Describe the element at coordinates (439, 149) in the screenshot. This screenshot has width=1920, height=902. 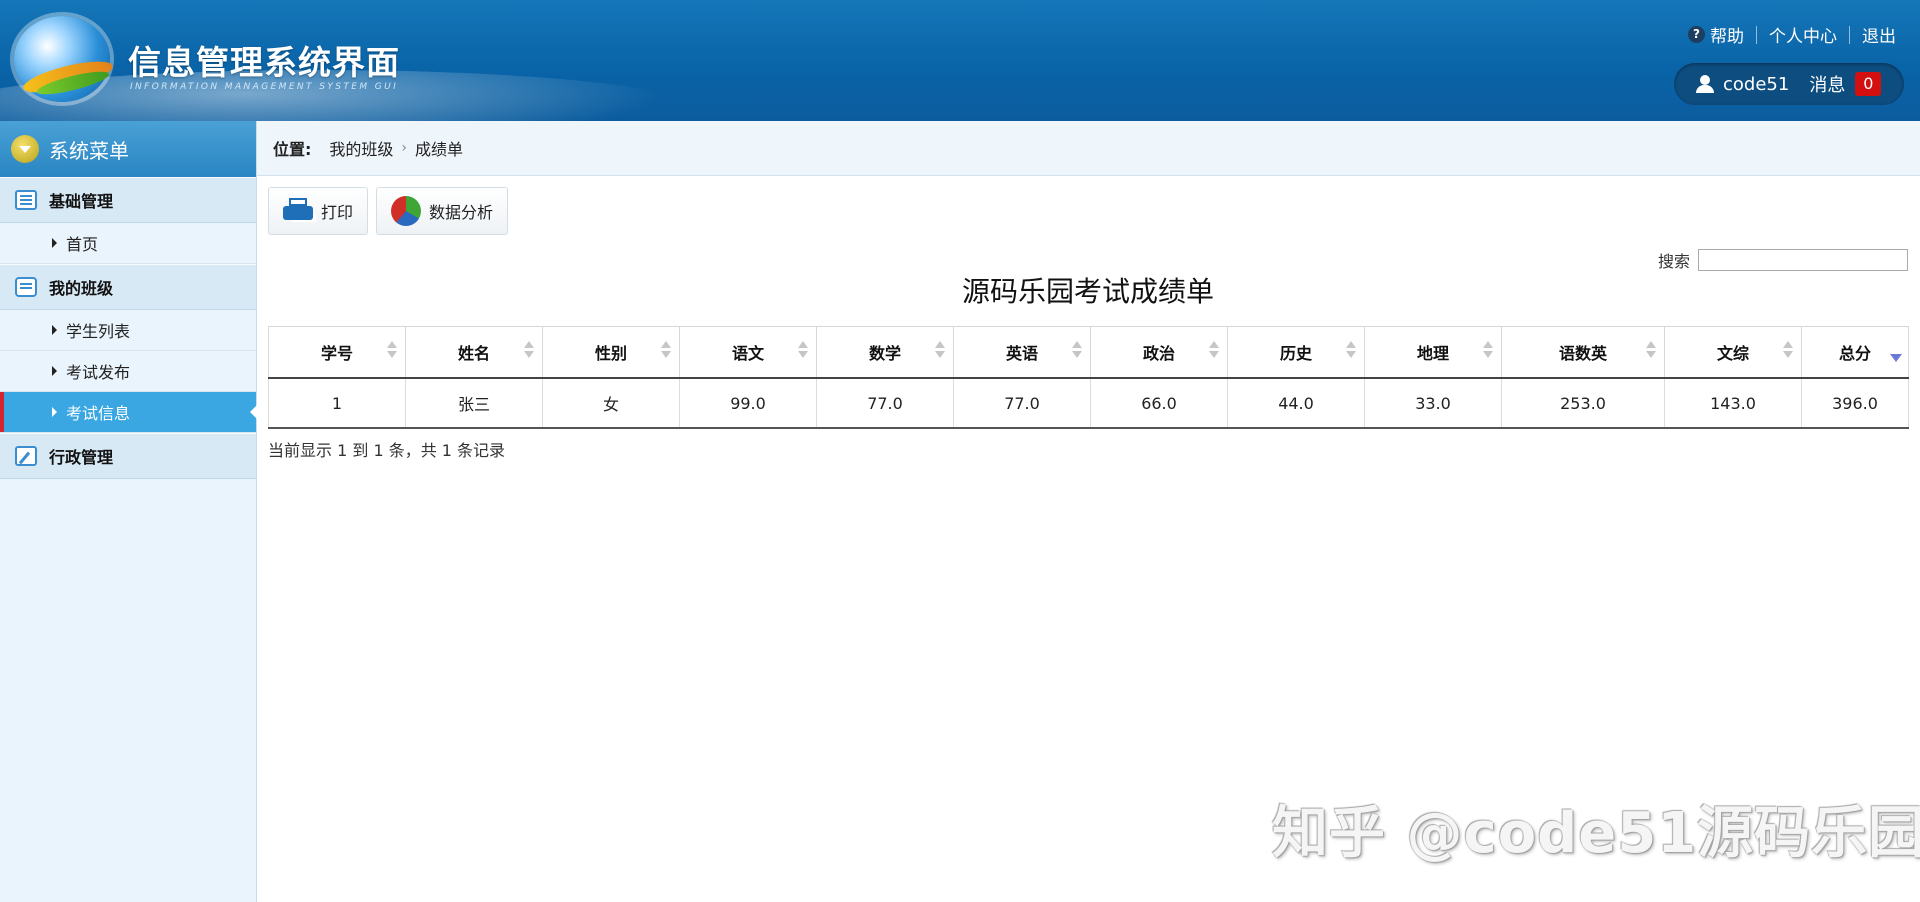
I see `breadcrumb-item: 成绩单` at that location.